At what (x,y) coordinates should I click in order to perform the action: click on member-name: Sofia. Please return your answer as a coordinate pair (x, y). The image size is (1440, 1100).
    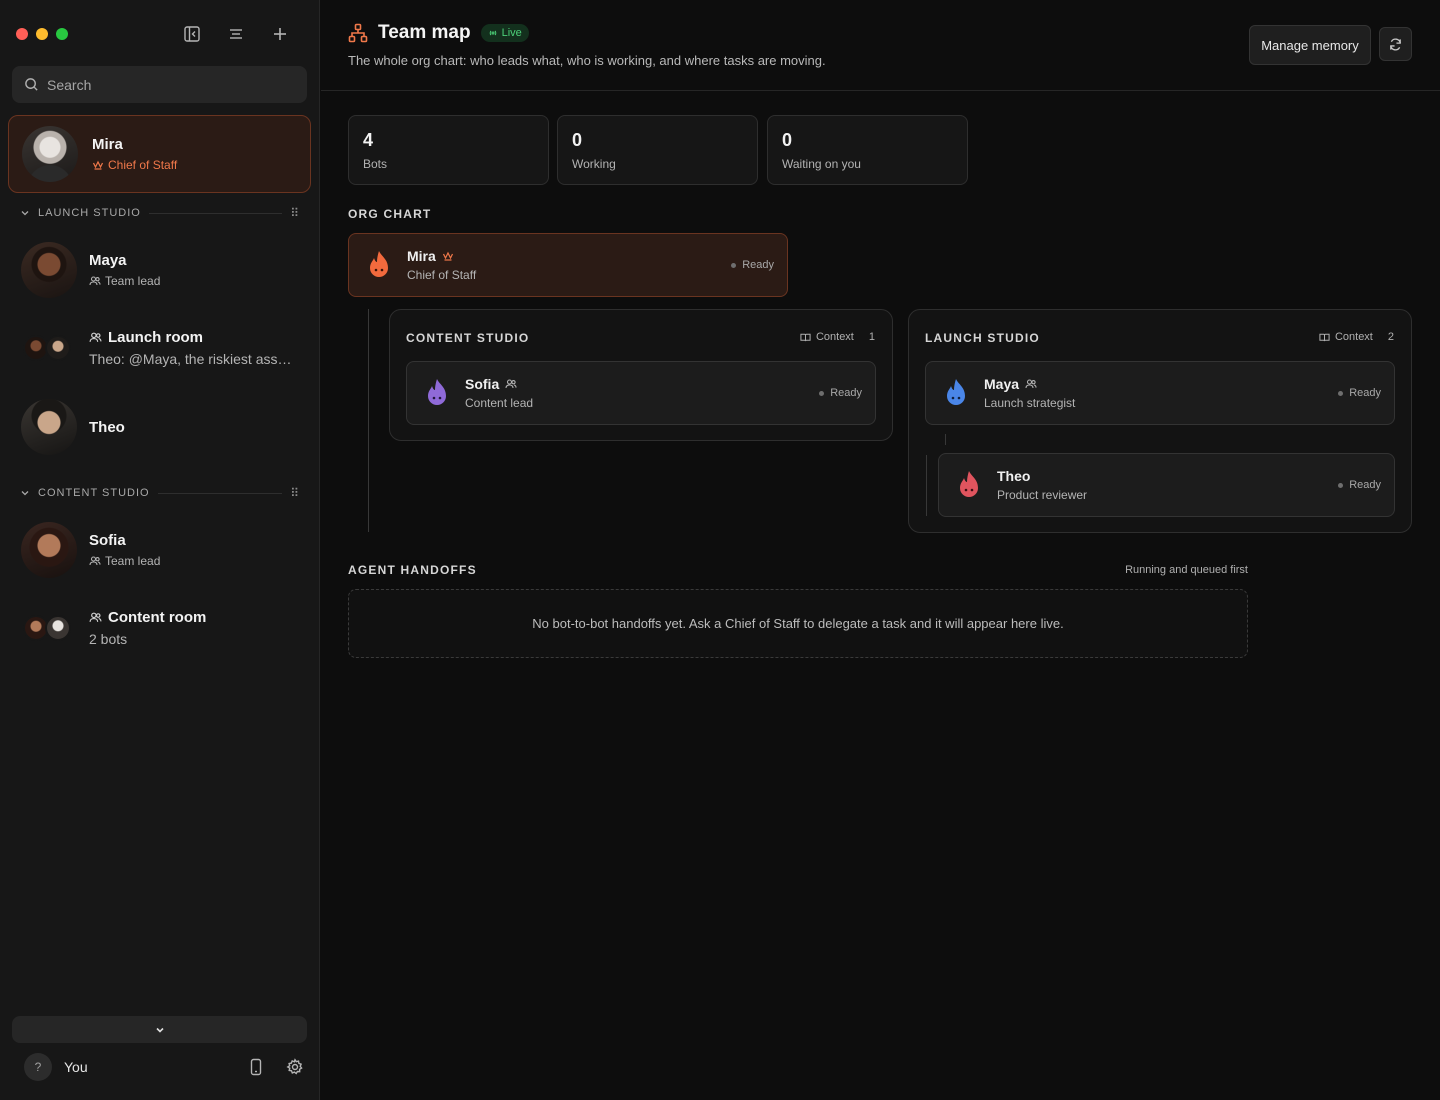
    Looking at the image, I should click on (482, 384).